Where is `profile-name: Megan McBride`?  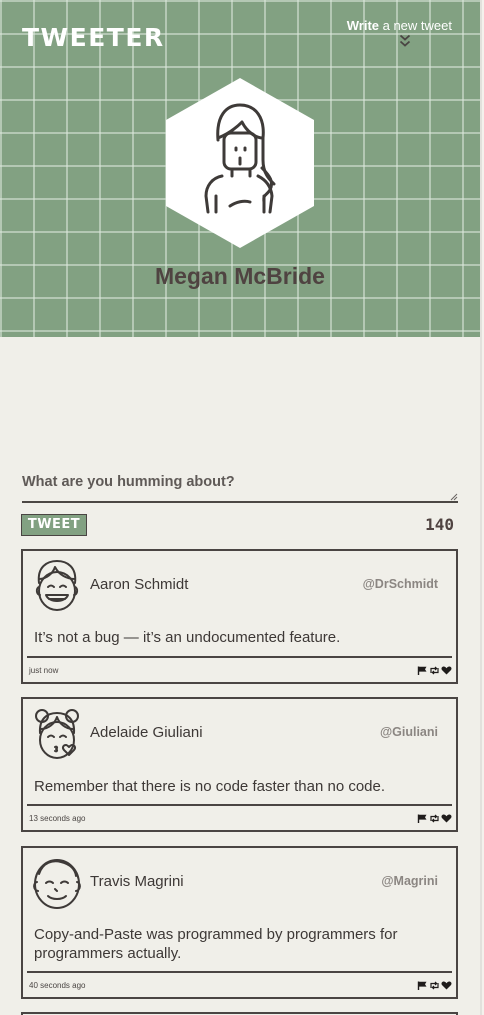
profile-name: Megan McBride is located at coordinates (240, 276).